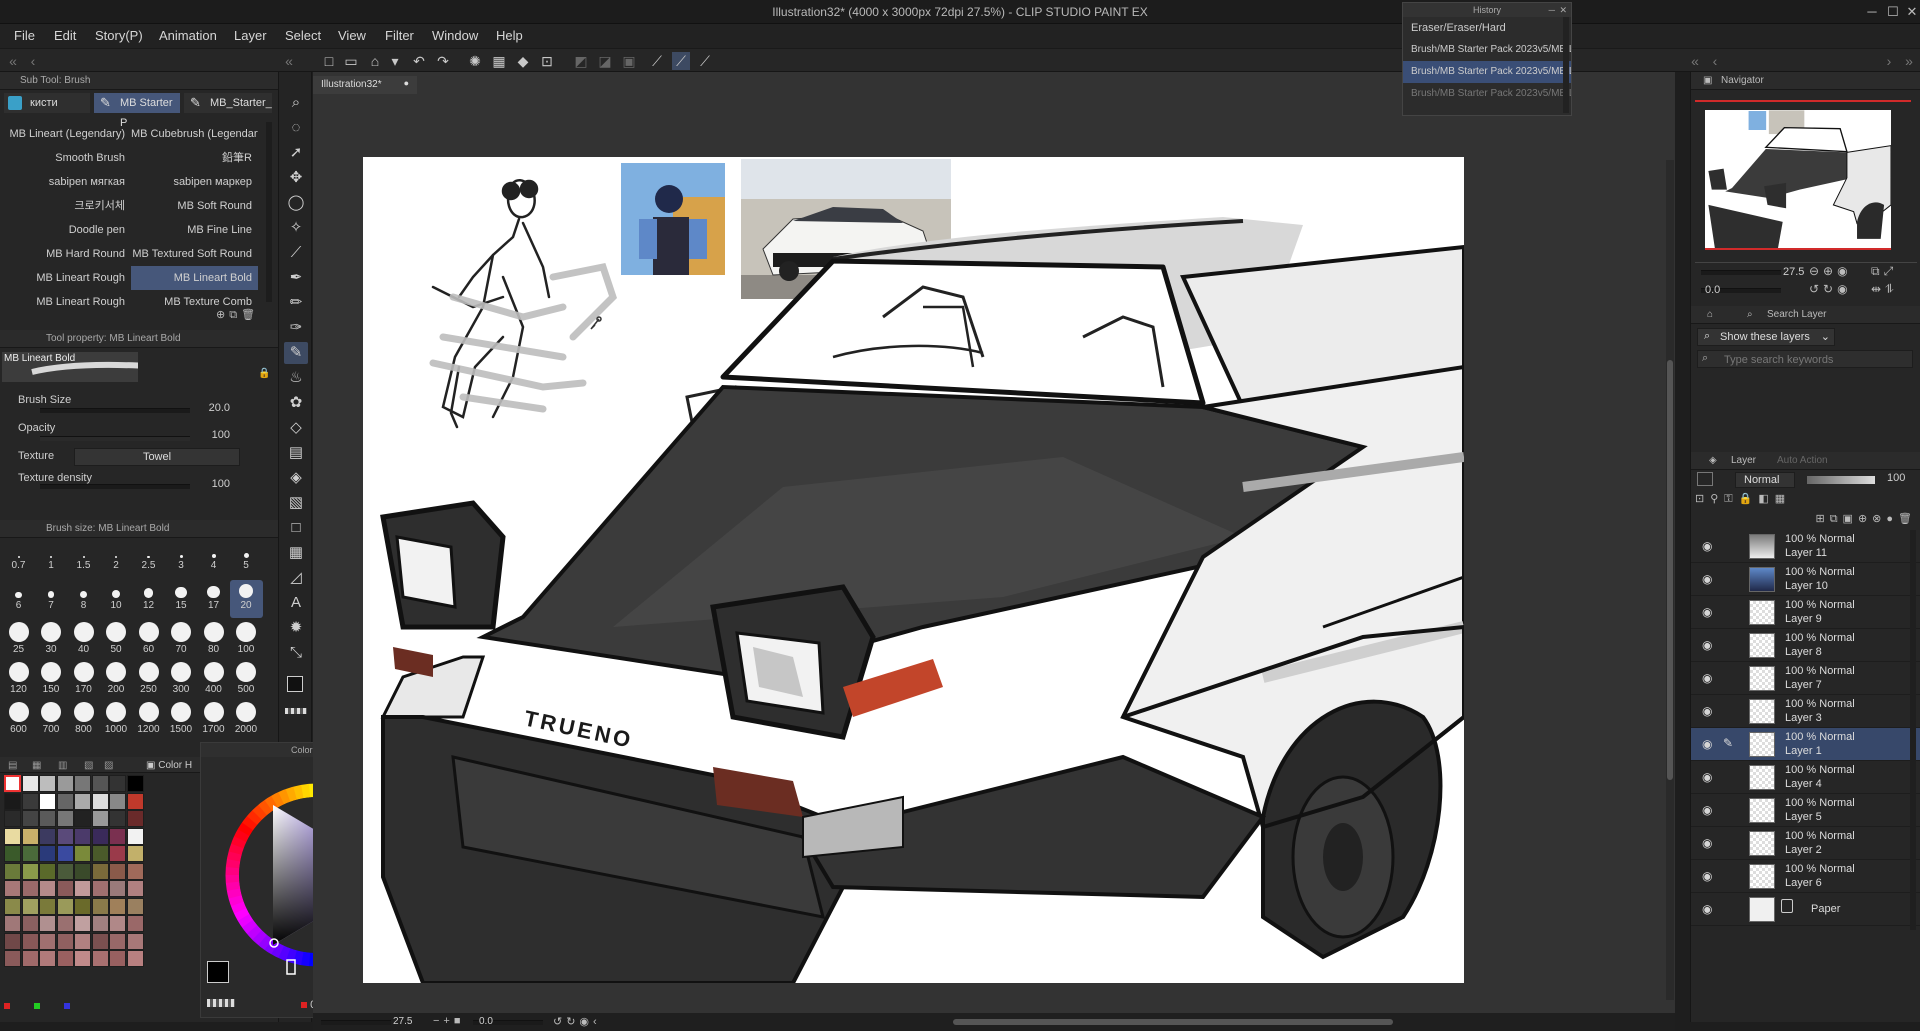  I want to click on opacity-value: 100, so click(210, 435).